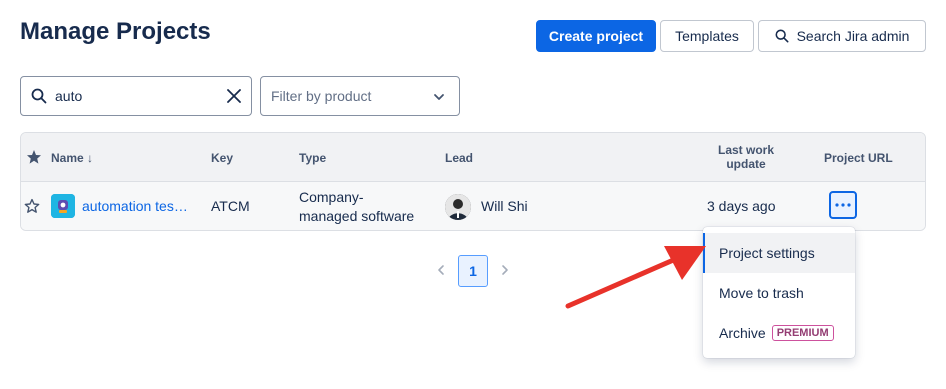 Image resolution: width=946 pixels, height=389 pixels. I want to click on chevron-right-icon, so click(505, 270).